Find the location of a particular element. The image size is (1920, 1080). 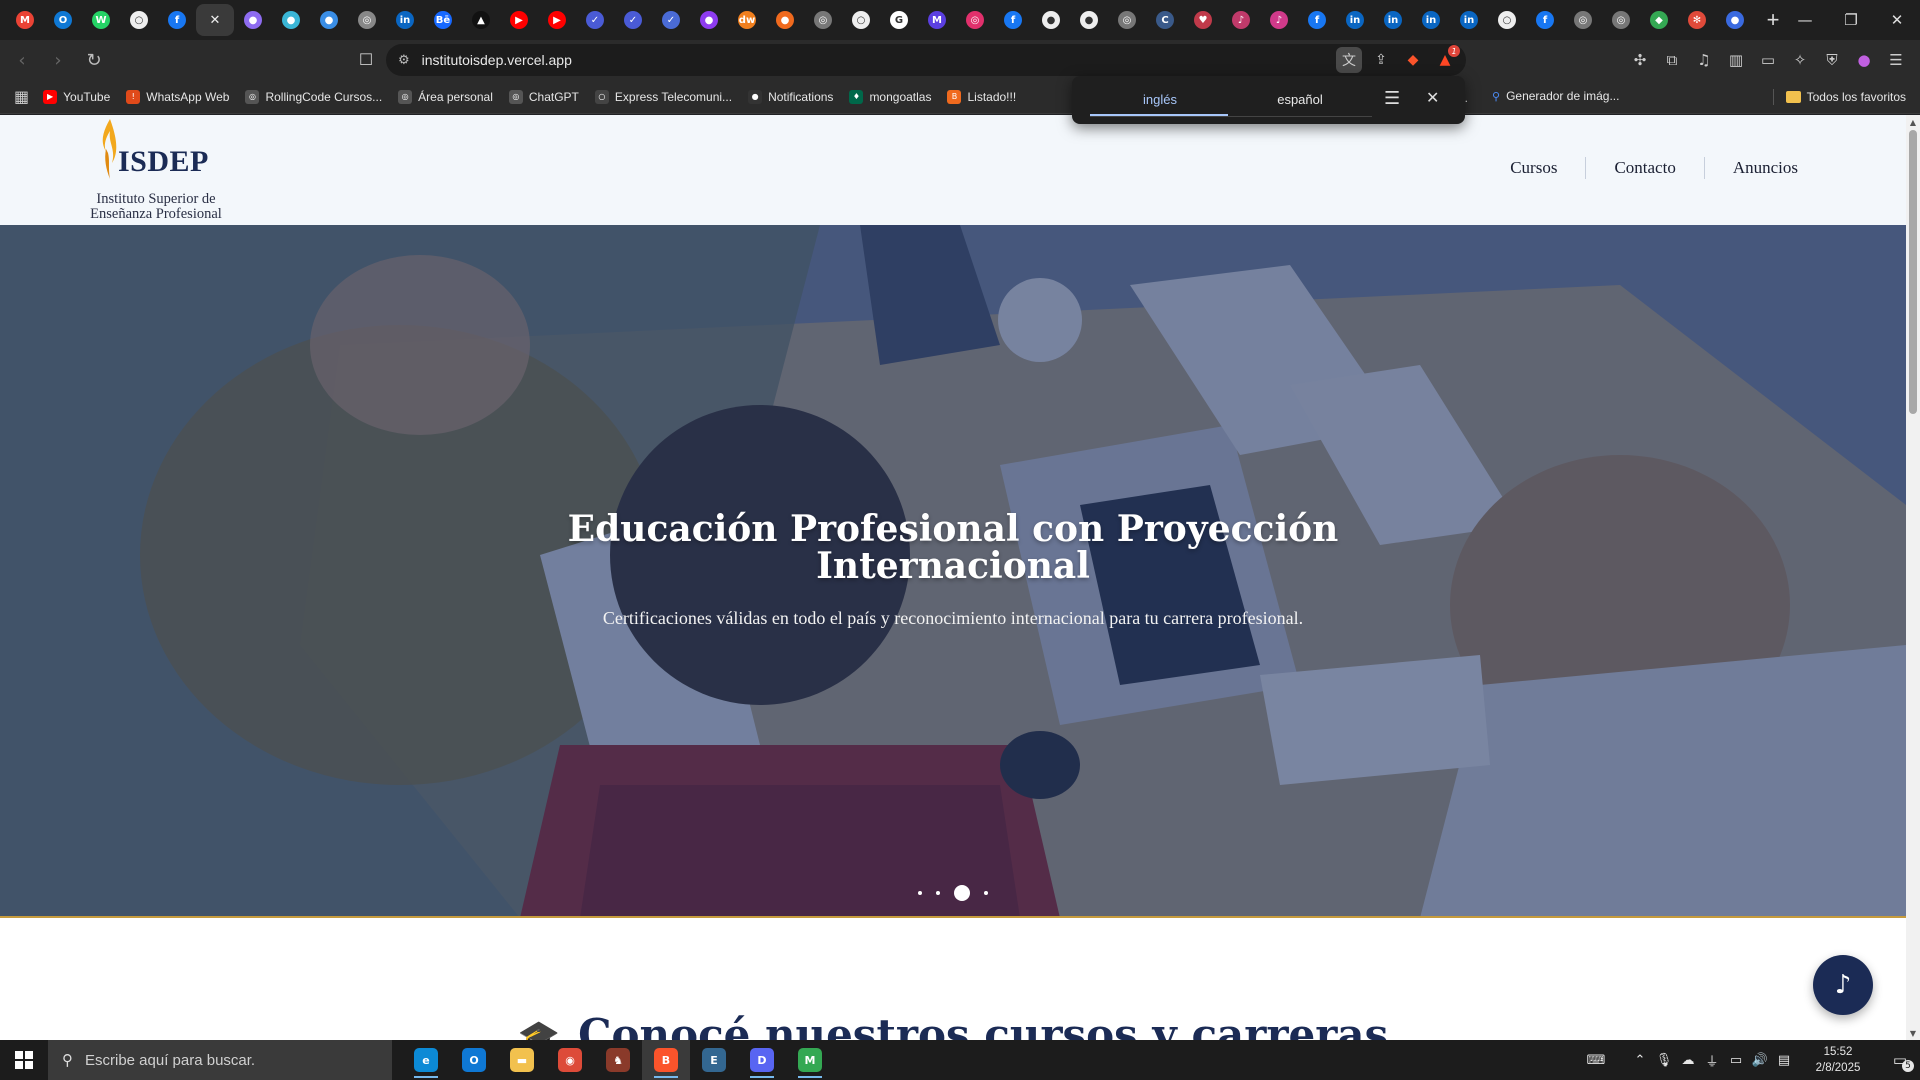

taskbar-app: ◉ is located at coordinates (570, 1060).